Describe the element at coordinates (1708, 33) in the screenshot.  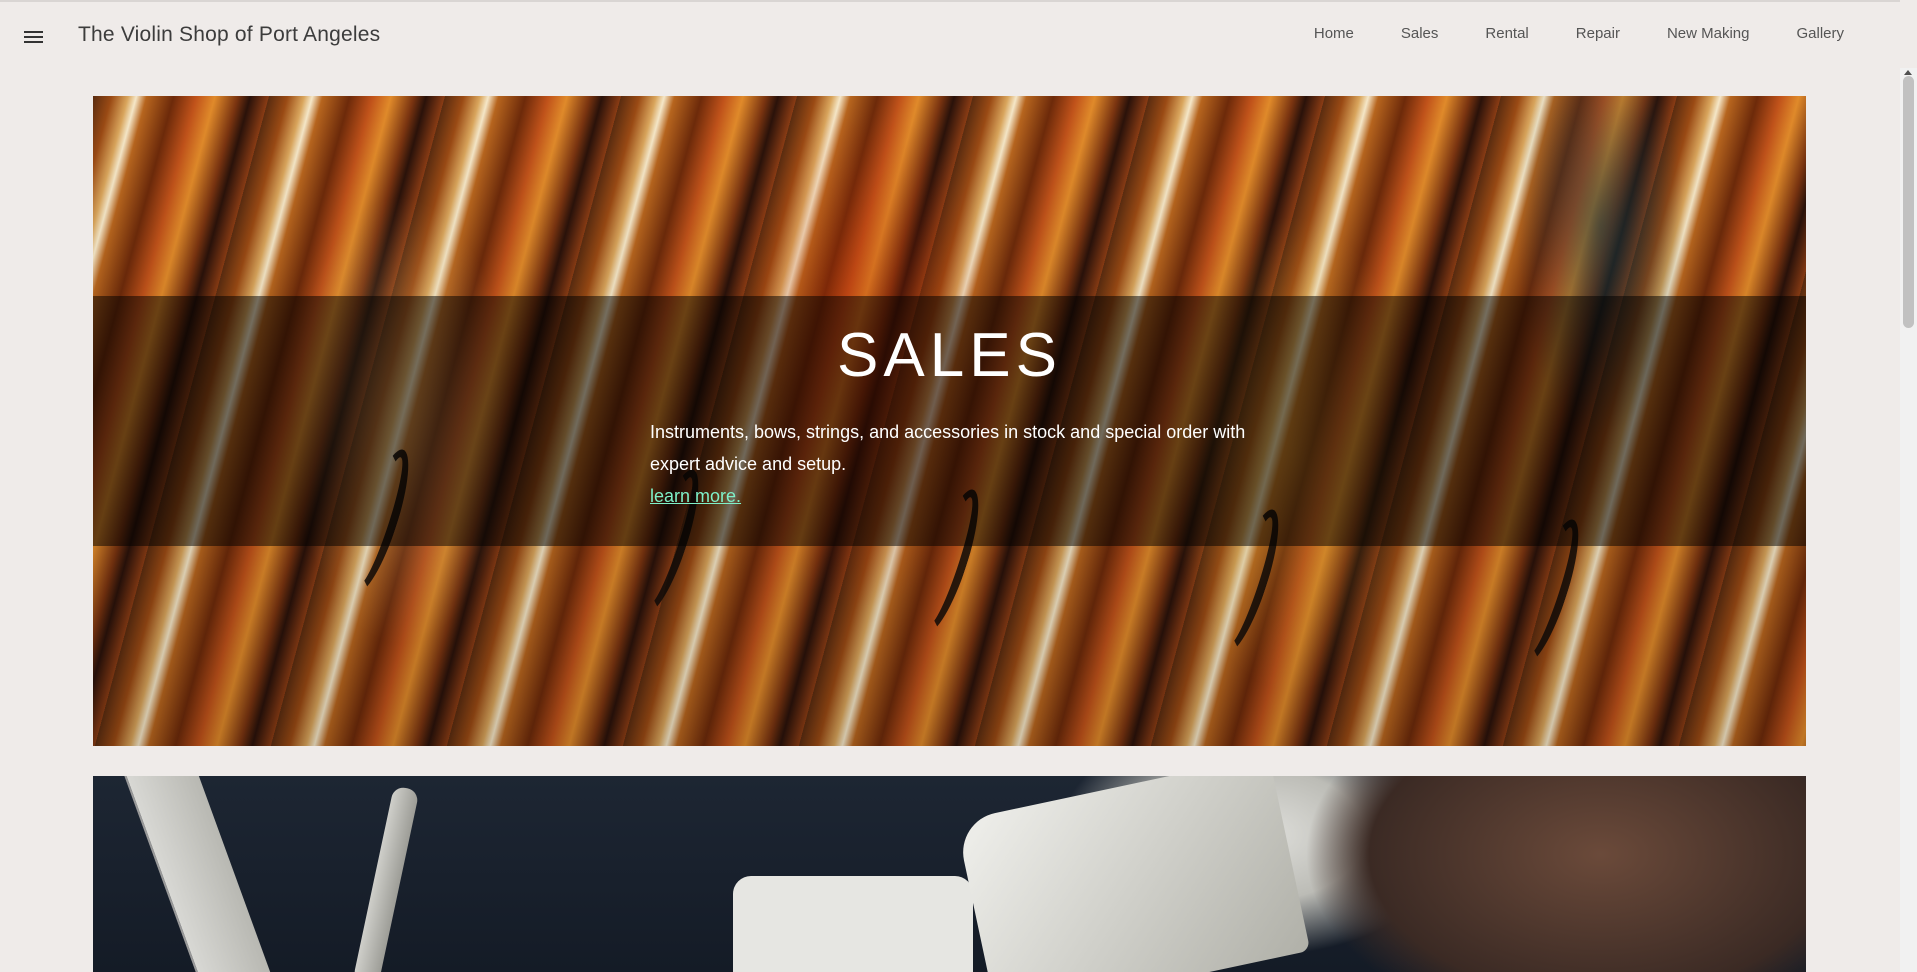
I see `nav-new-making: New Making` at that location.